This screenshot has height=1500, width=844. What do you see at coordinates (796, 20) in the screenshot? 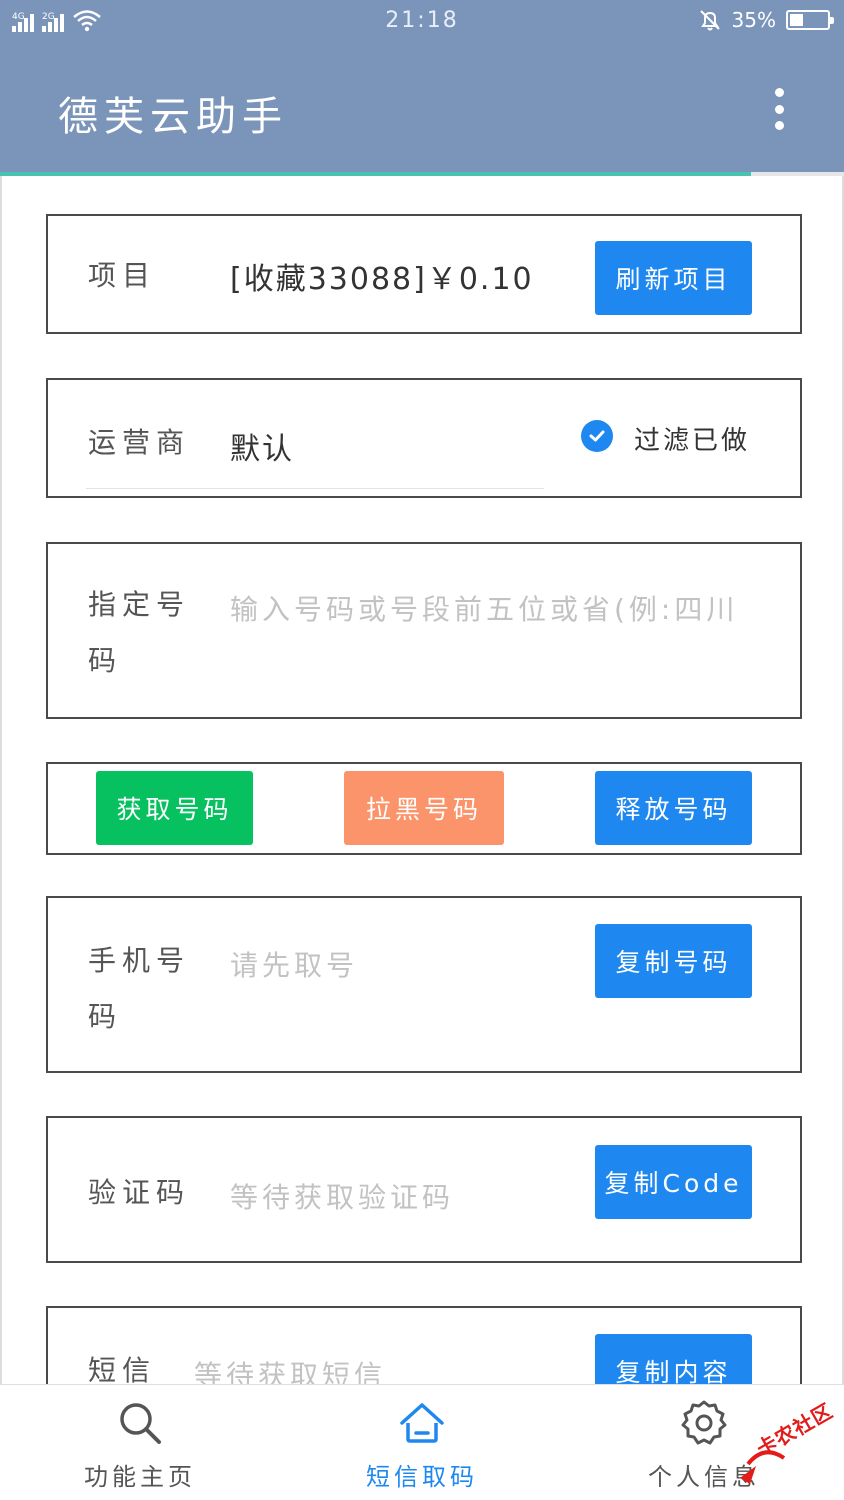
I see `battery-level` at bounding box center [796, 20].